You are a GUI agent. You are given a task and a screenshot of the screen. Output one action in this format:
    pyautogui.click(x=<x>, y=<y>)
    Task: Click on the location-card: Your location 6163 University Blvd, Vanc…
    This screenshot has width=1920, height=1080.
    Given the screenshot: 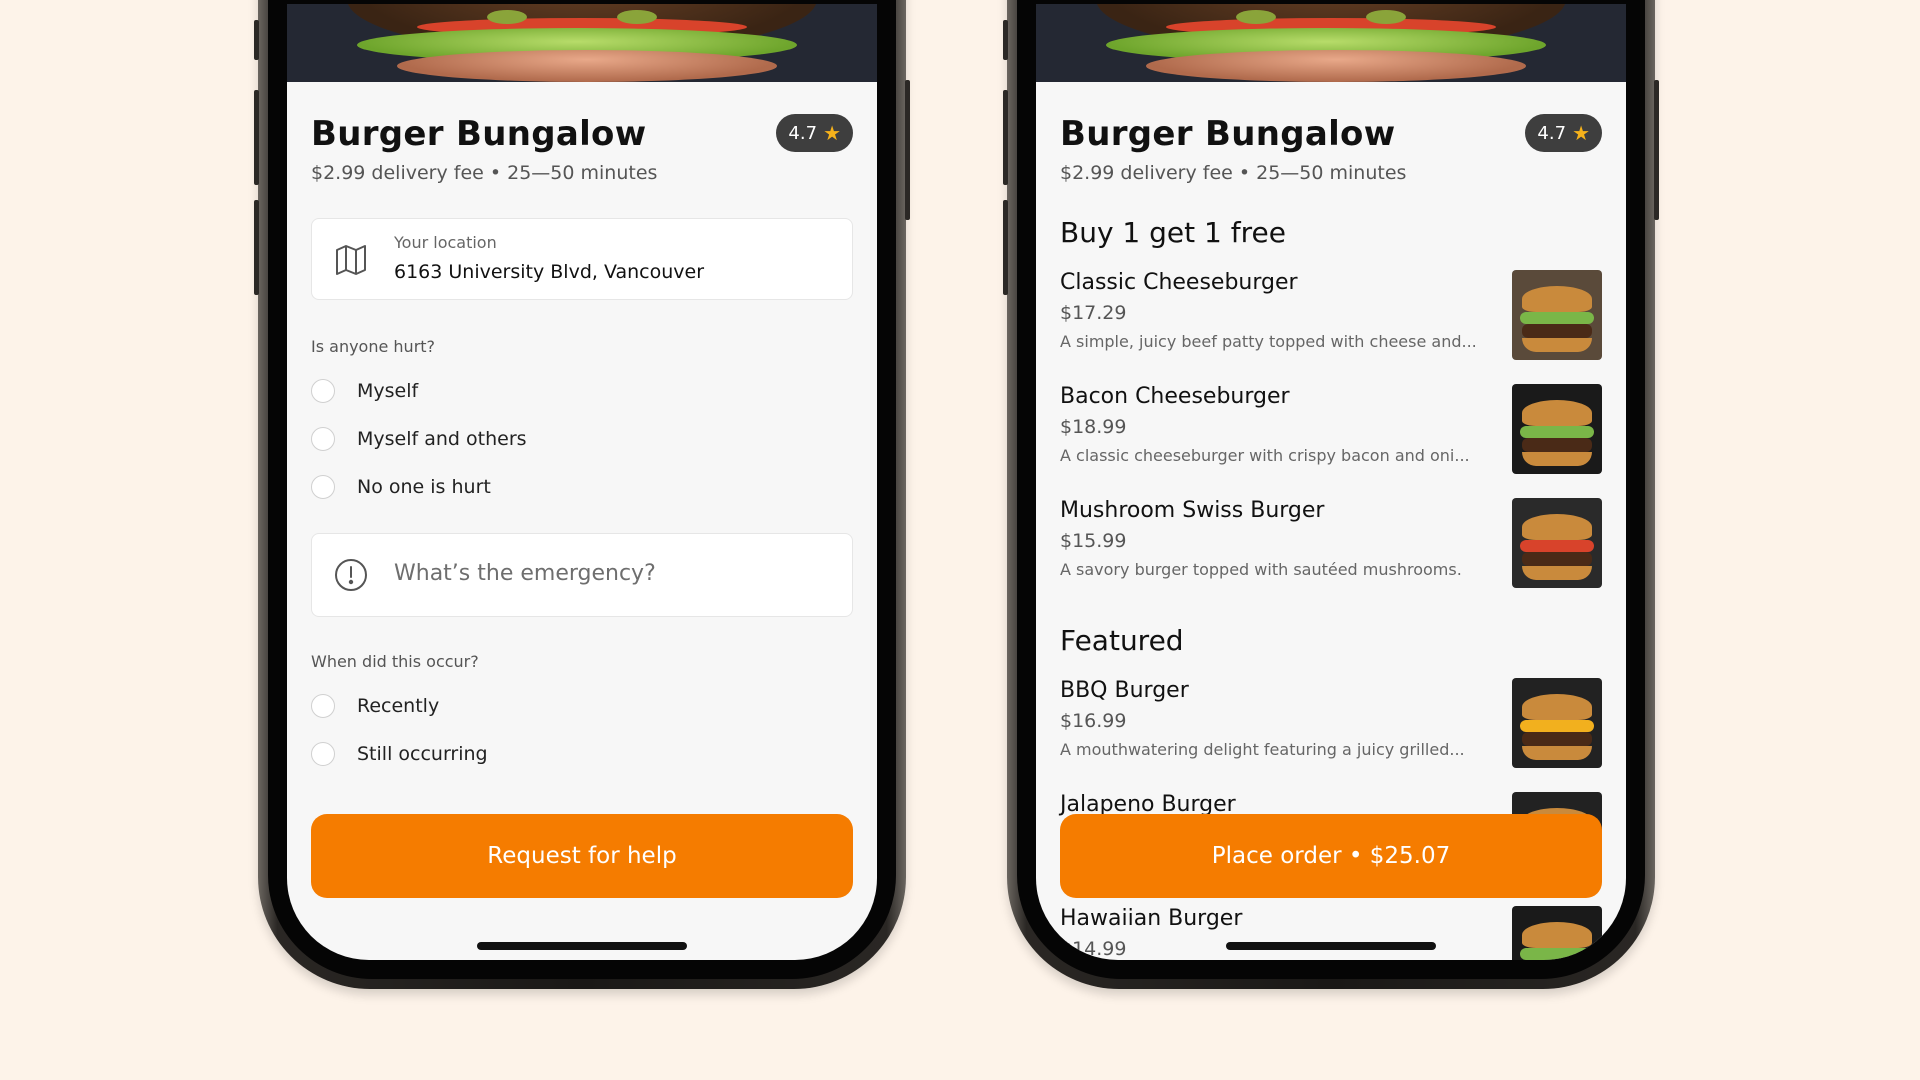 What is the action you would take?
    pyautogui.click(x=582, y=259)
    